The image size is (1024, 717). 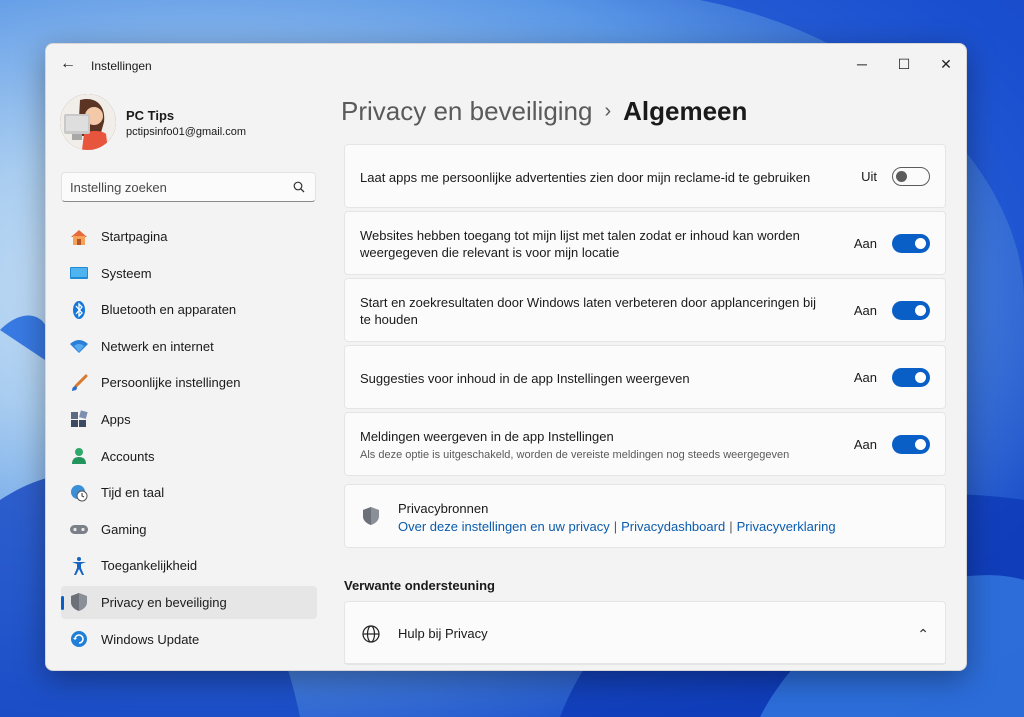 I want to click on search-input, so click(x=177, y=187).